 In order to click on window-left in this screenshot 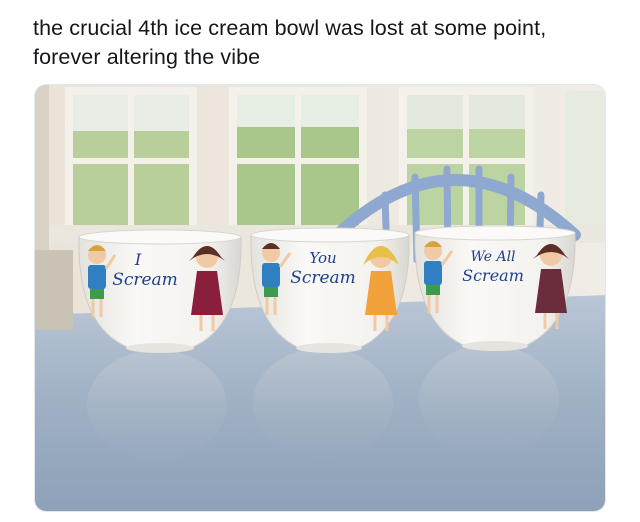, I will do `click(131, 161)`.